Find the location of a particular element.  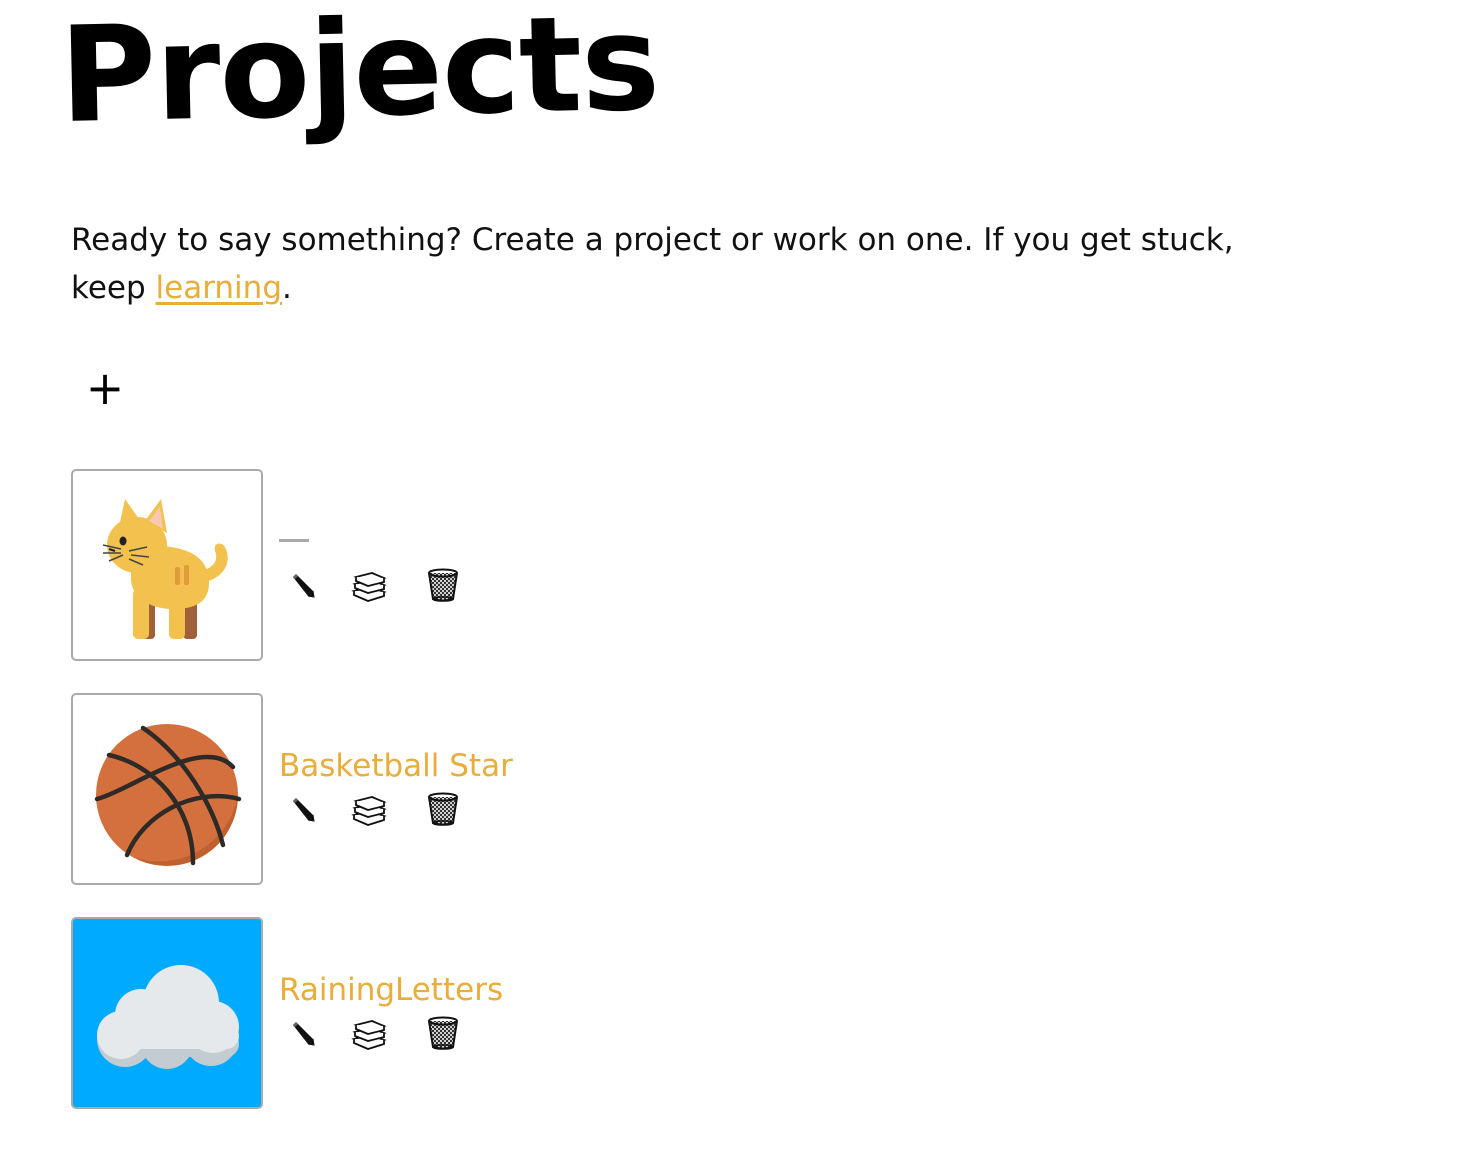

cat-icon is located at coordinates (165, 569).